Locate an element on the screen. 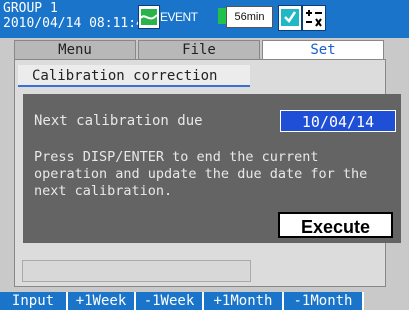 The height and width of the screenshot is (310, 409). memory-status-icon is located at coordinates (149, 17).